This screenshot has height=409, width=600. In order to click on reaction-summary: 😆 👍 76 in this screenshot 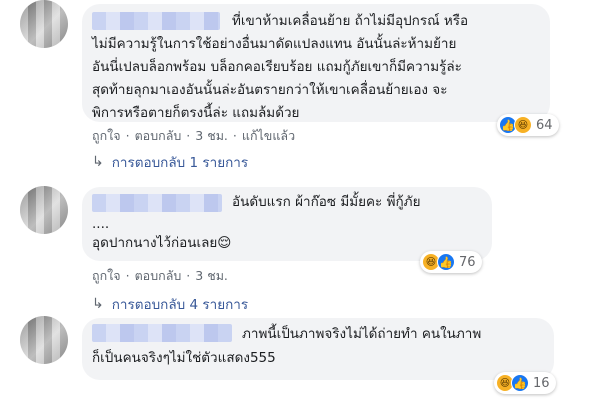, I will do `click(451, 262)`.